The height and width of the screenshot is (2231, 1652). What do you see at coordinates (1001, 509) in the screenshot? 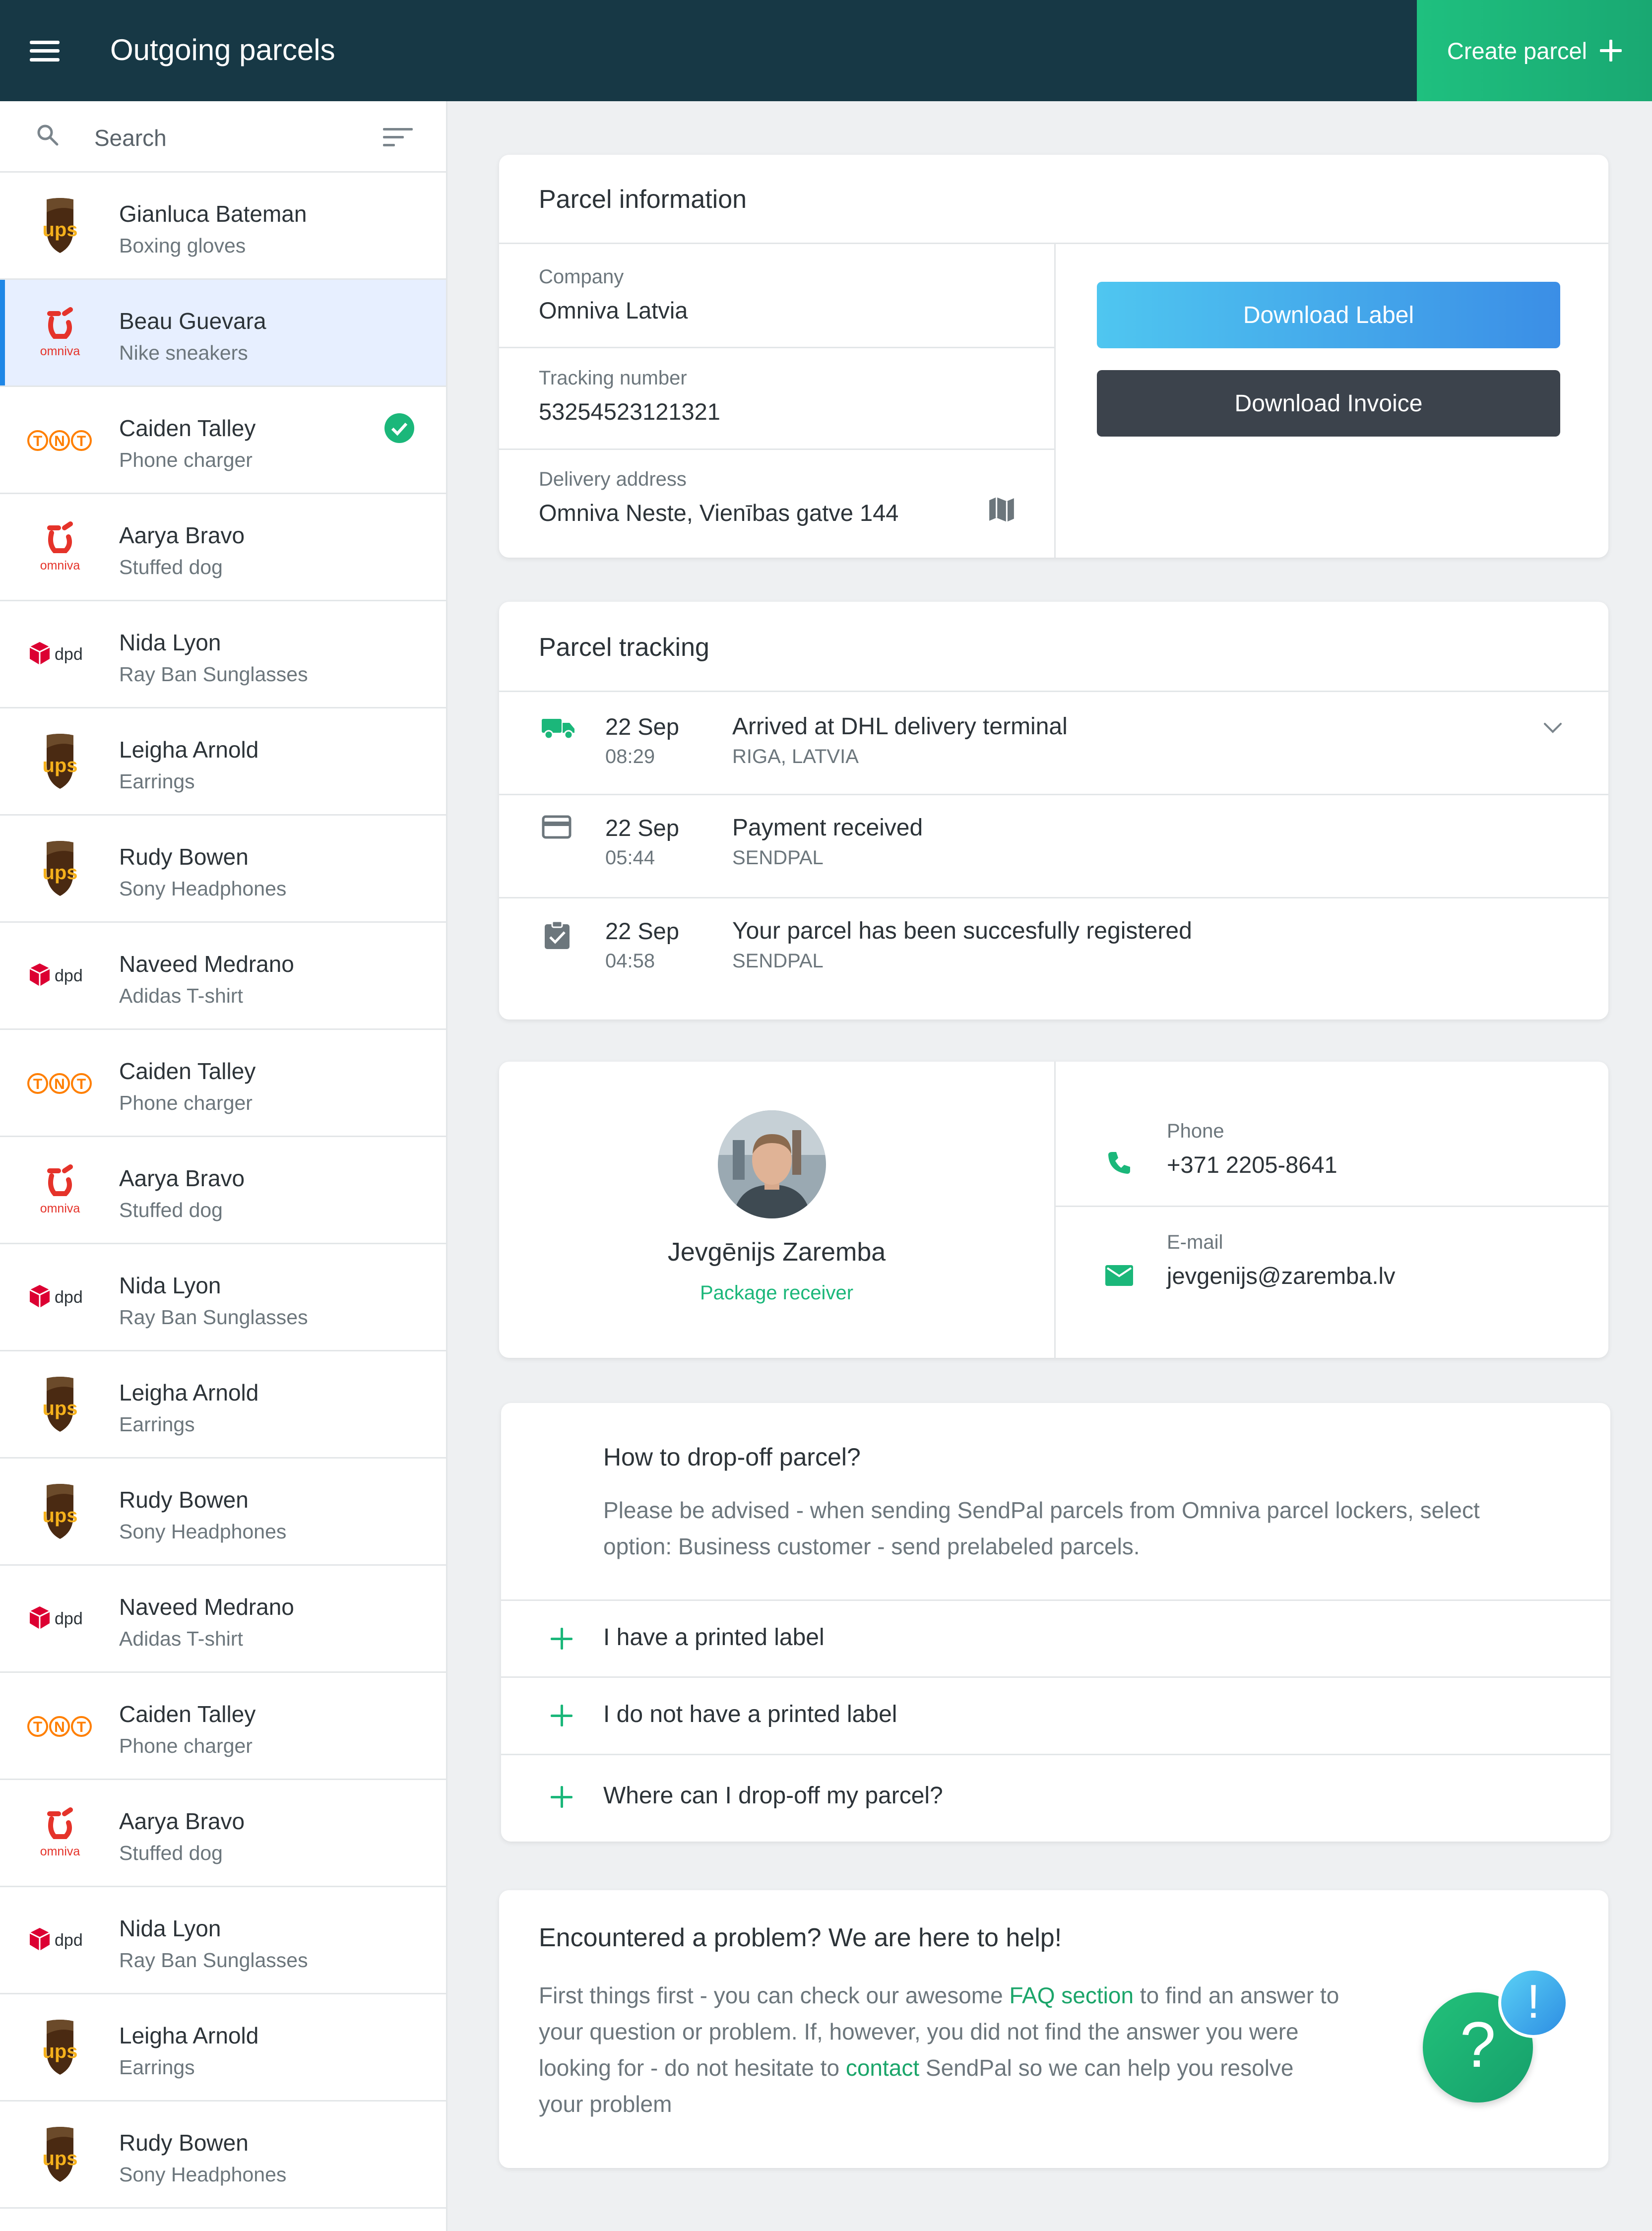
I see `map-icon` at bounding box center [1001, 509].